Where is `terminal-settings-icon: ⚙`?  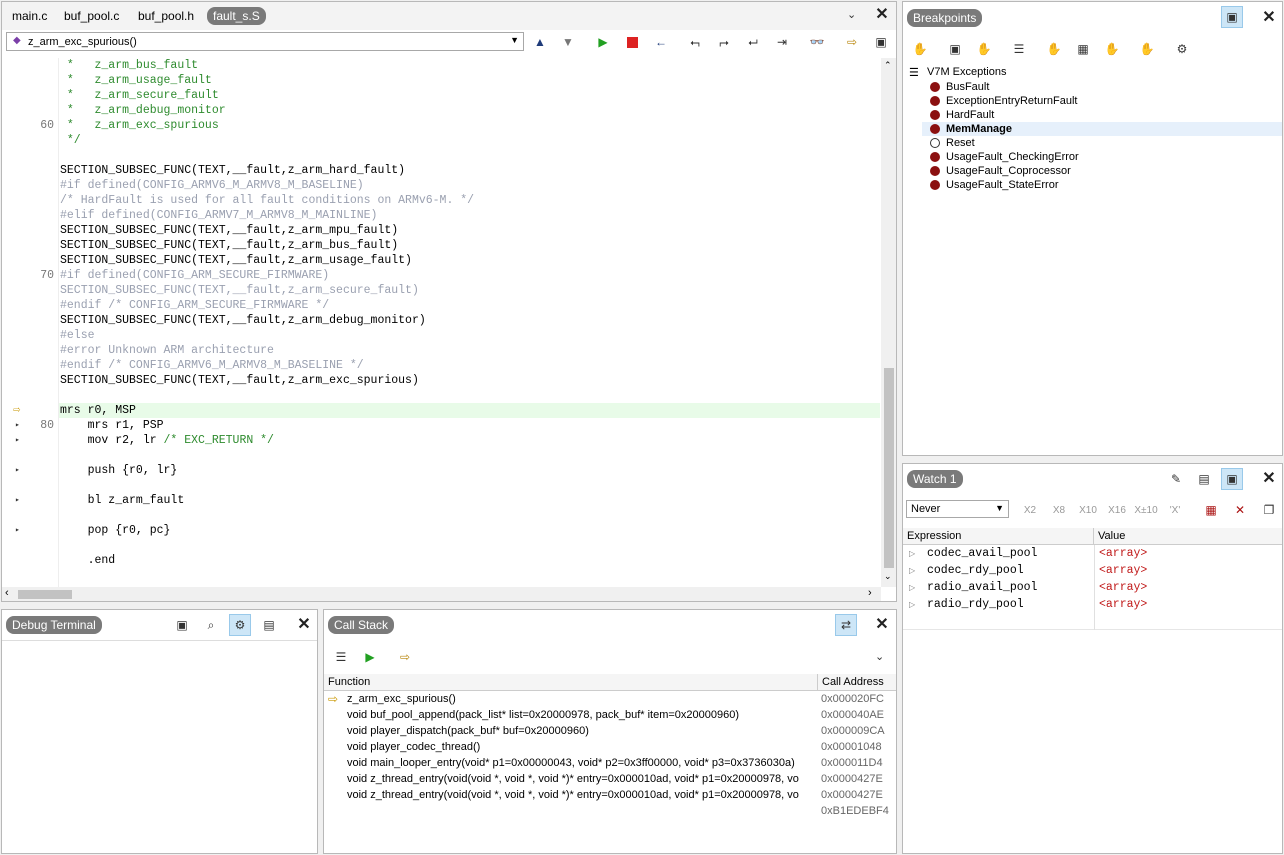
terminal-settings-icon: ⚙ is located at coordinates (240, 625).